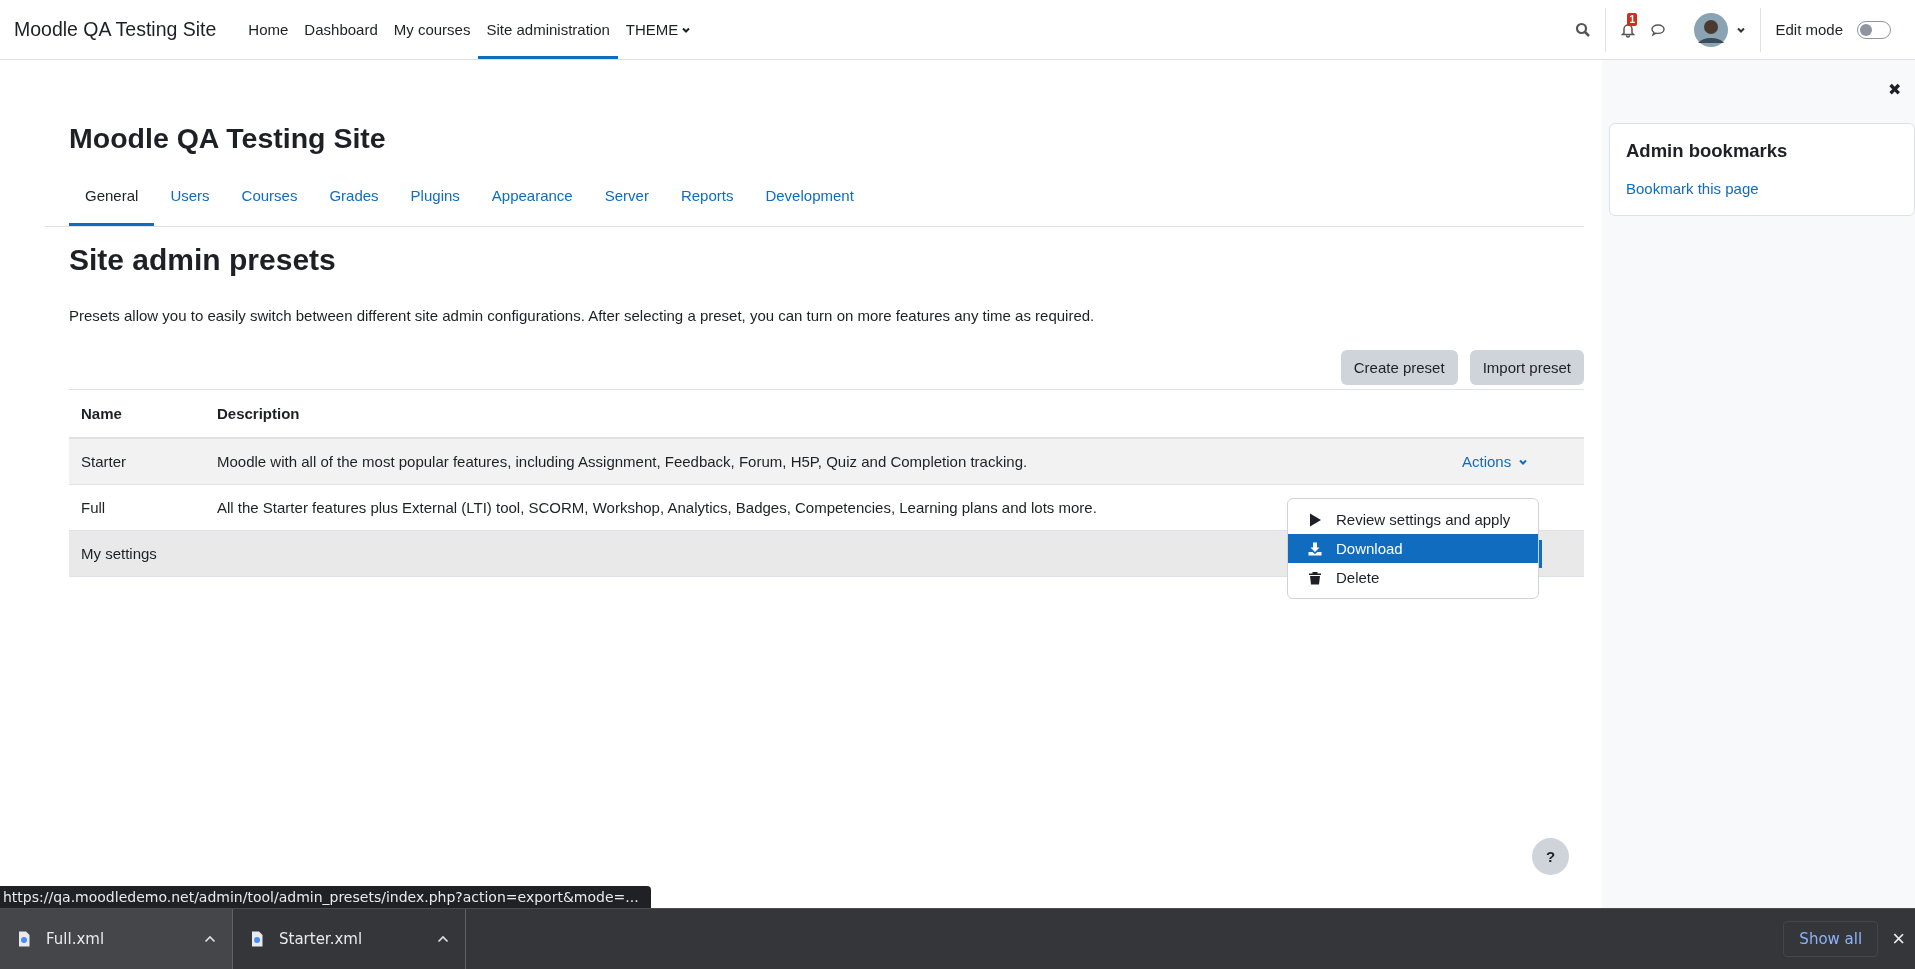 The image size is (1915, 969). I want to click on tab: Reports, so click(707, 199).